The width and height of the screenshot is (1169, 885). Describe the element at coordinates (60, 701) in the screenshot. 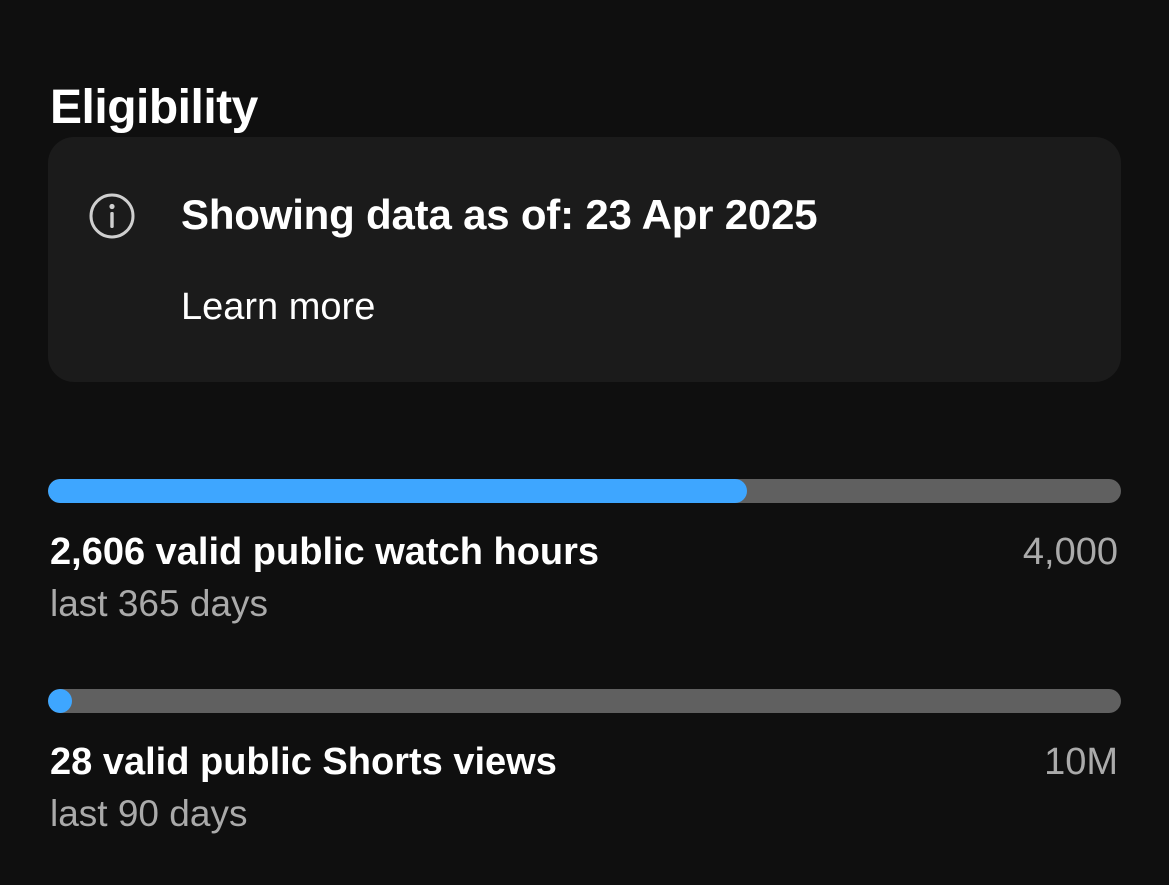

I see `shorts-views-progress-fill` at that location.